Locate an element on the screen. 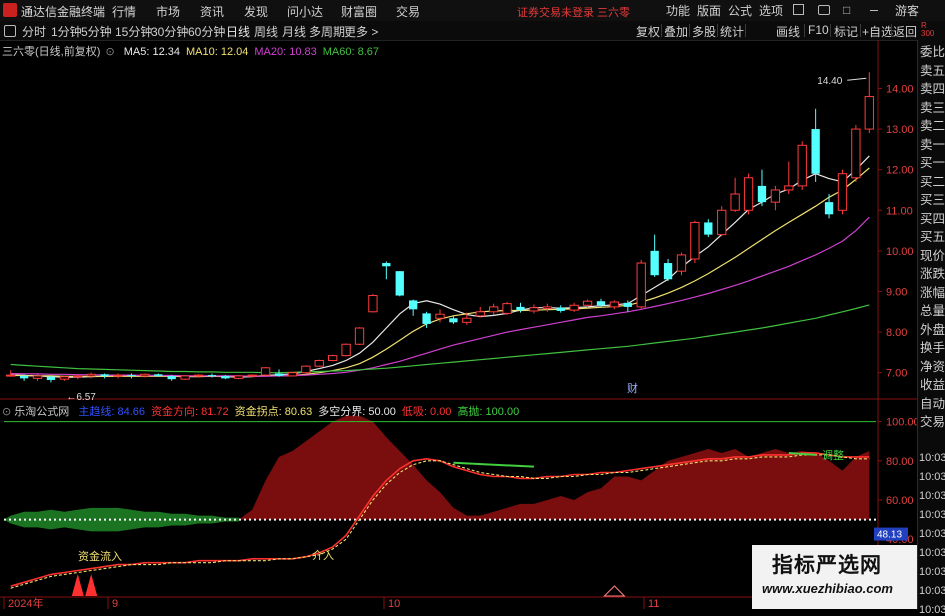 The height and width of the screenshot is (616, 945). quote-field-label: 卖四 is located at coordinates (932, 89).